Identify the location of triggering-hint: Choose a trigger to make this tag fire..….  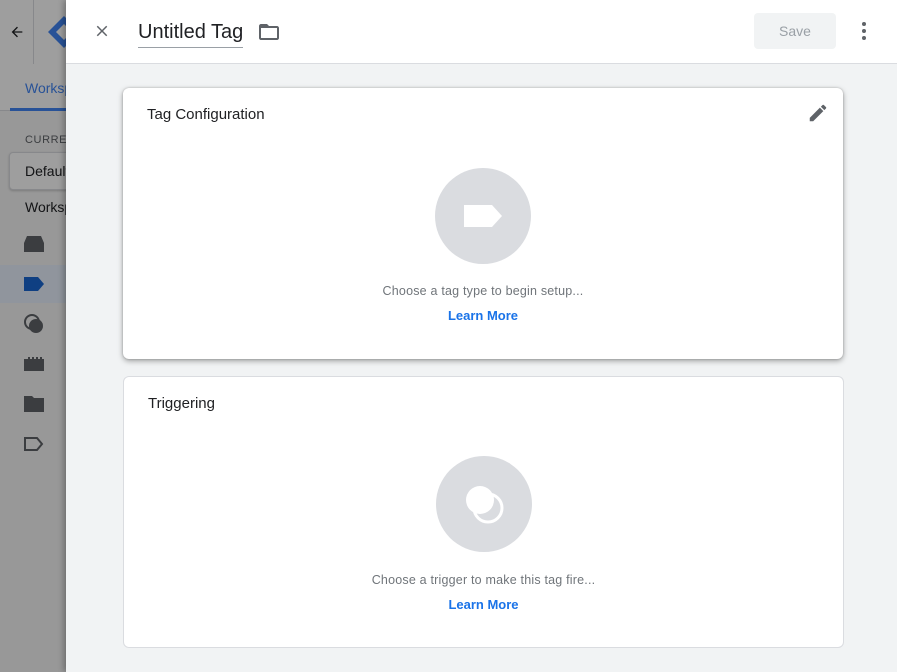
(483, 580).